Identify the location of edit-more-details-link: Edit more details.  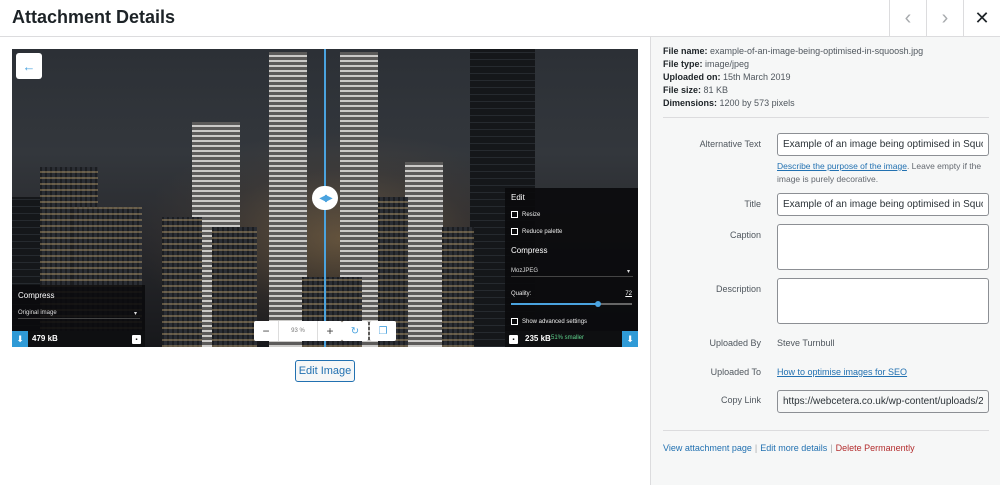
(793, 448).